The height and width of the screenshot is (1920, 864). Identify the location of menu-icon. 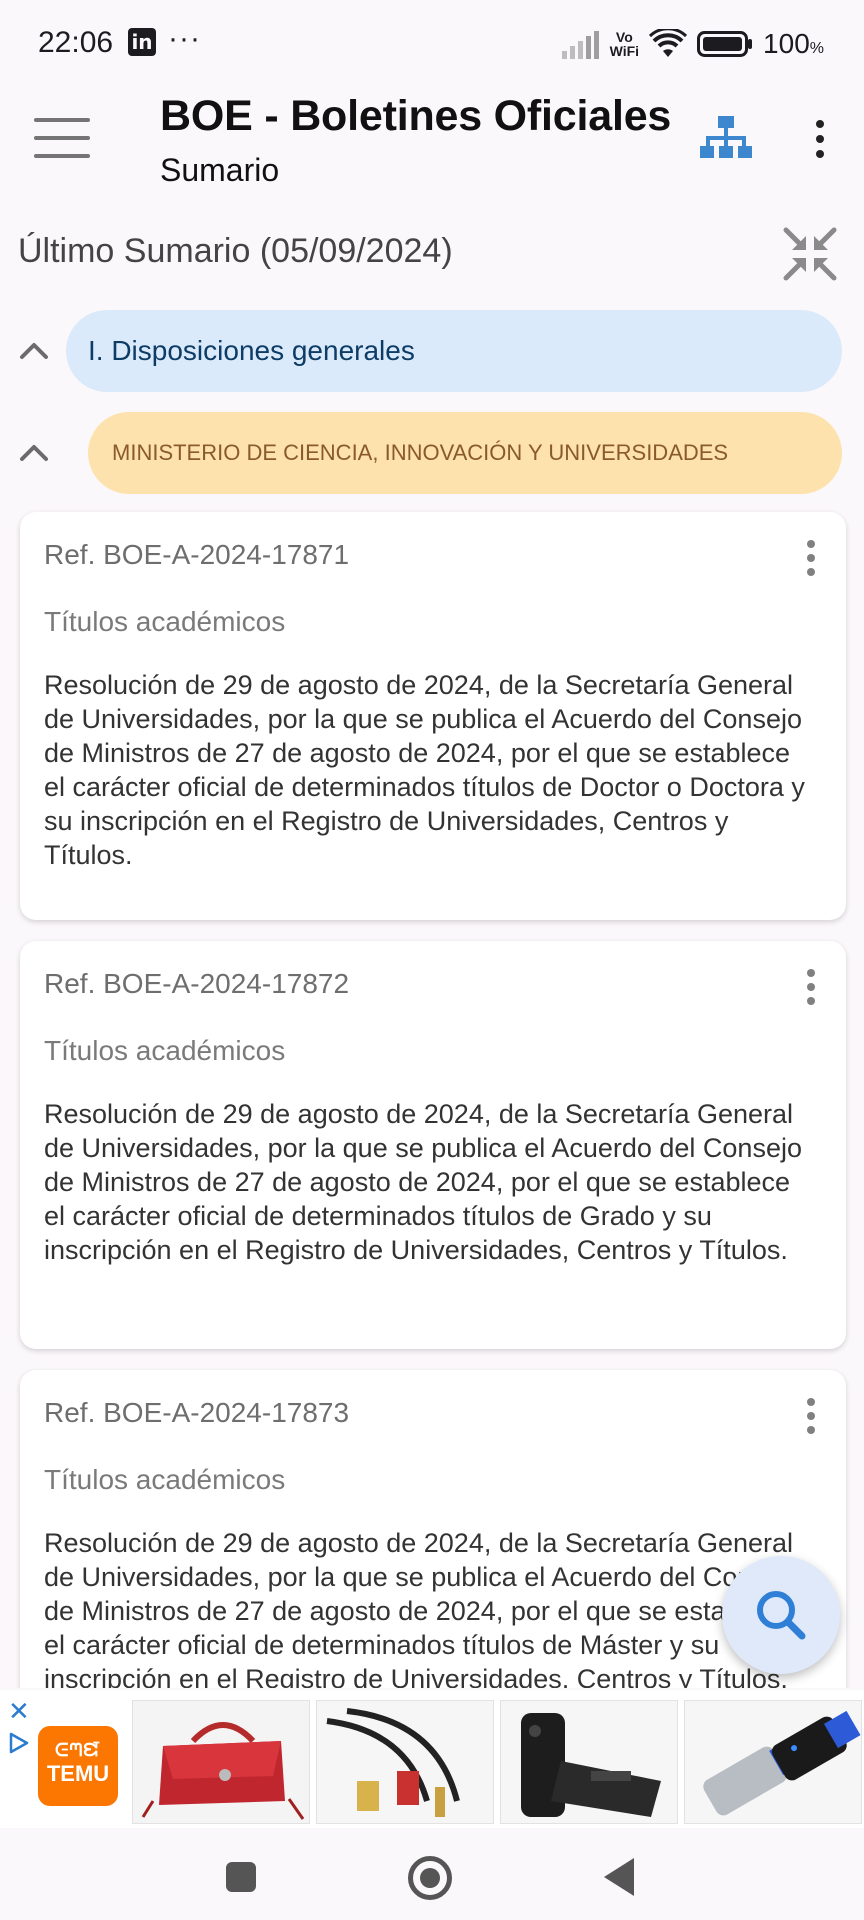
(62, 140).